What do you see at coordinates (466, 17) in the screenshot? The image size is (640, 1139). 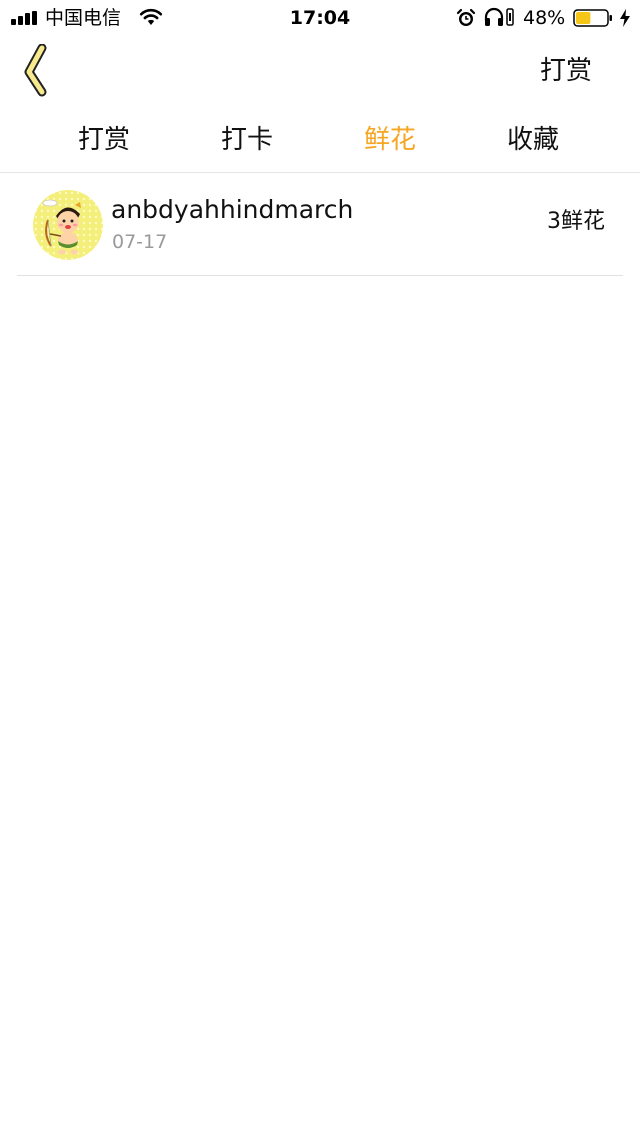 I see `alarm-icon` at bounding box center [466, 17].